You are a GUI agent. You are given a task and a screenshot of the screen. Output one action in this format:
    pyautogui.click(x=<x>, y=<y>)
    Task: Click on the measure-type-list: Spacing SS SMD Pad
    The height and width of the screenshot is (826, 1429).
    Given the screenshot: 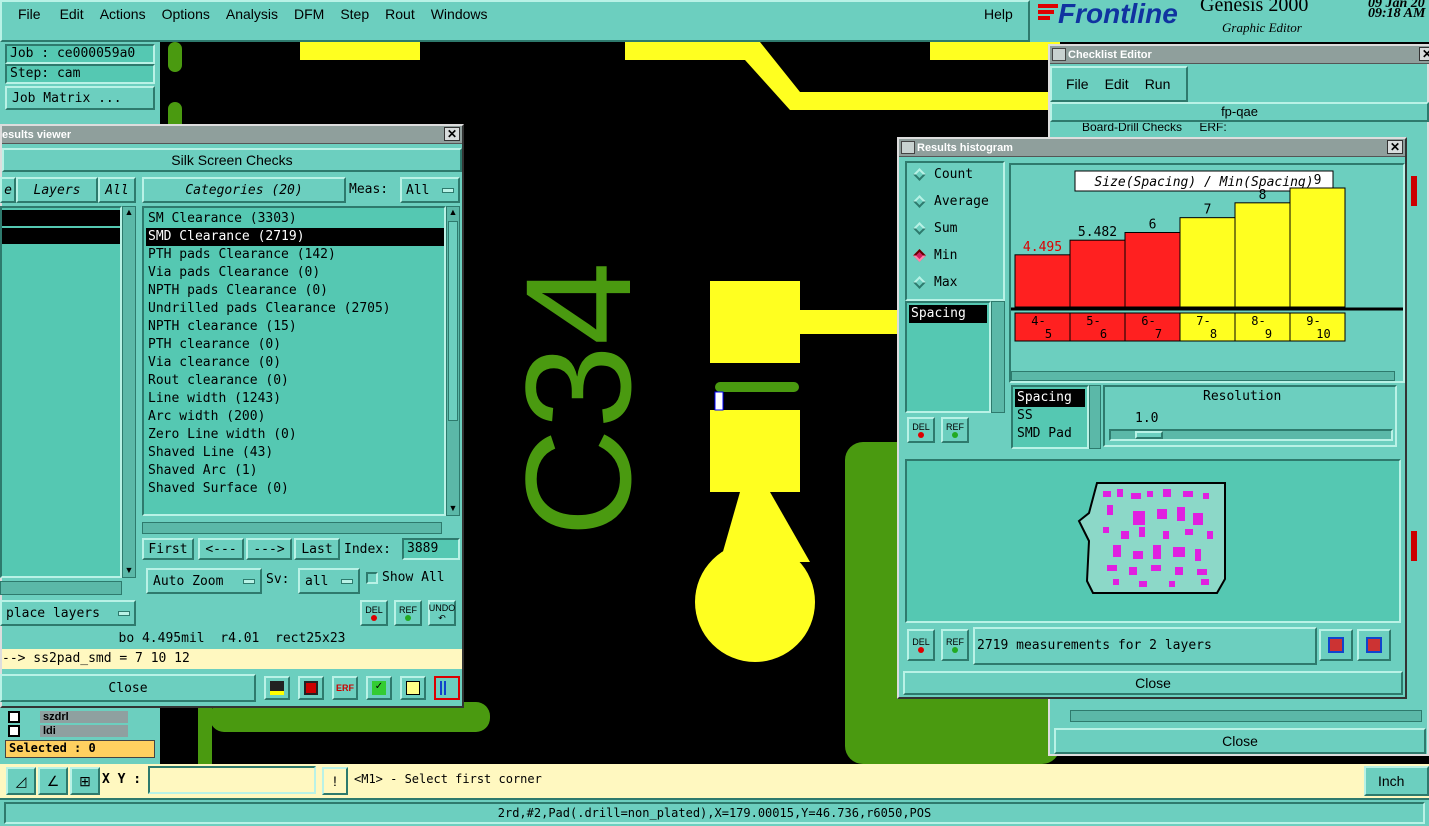 What is the action you would take?
    pyautogui.click(x=1050, y=417)
    